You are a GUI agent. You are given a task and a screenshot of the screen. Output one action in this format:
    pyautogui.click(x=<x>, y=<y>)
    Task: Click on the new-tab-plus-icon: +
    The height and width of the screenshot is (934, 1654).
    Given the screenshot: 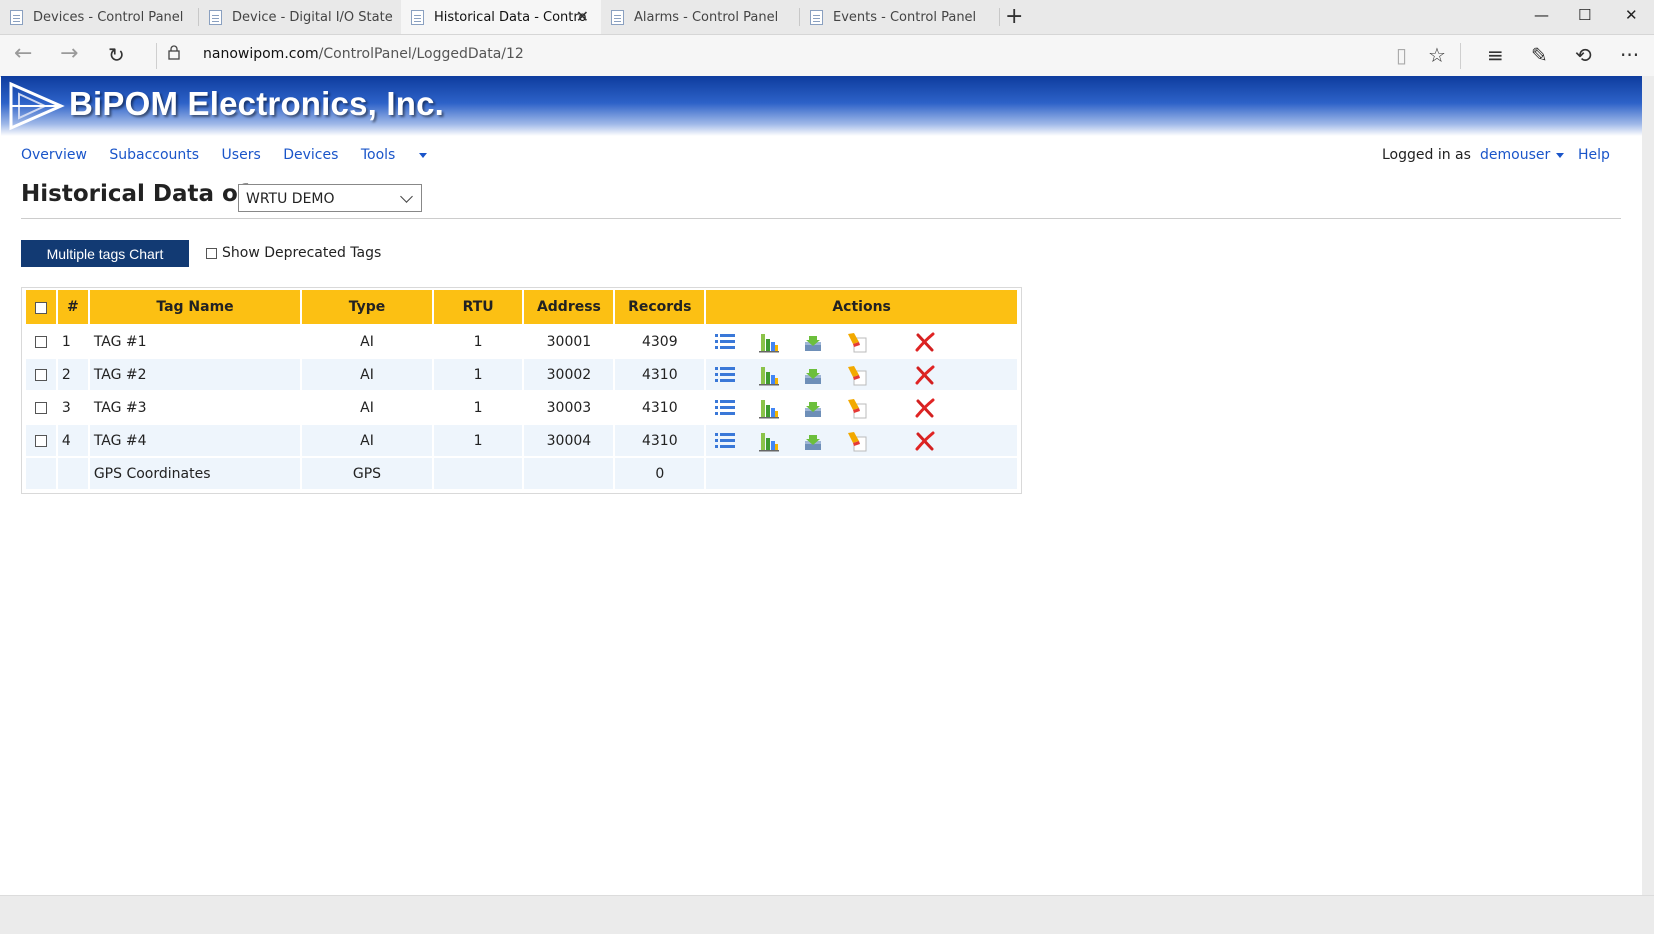 What is the action you would take?
    pyautogui.click(x=1014, y=16)
    